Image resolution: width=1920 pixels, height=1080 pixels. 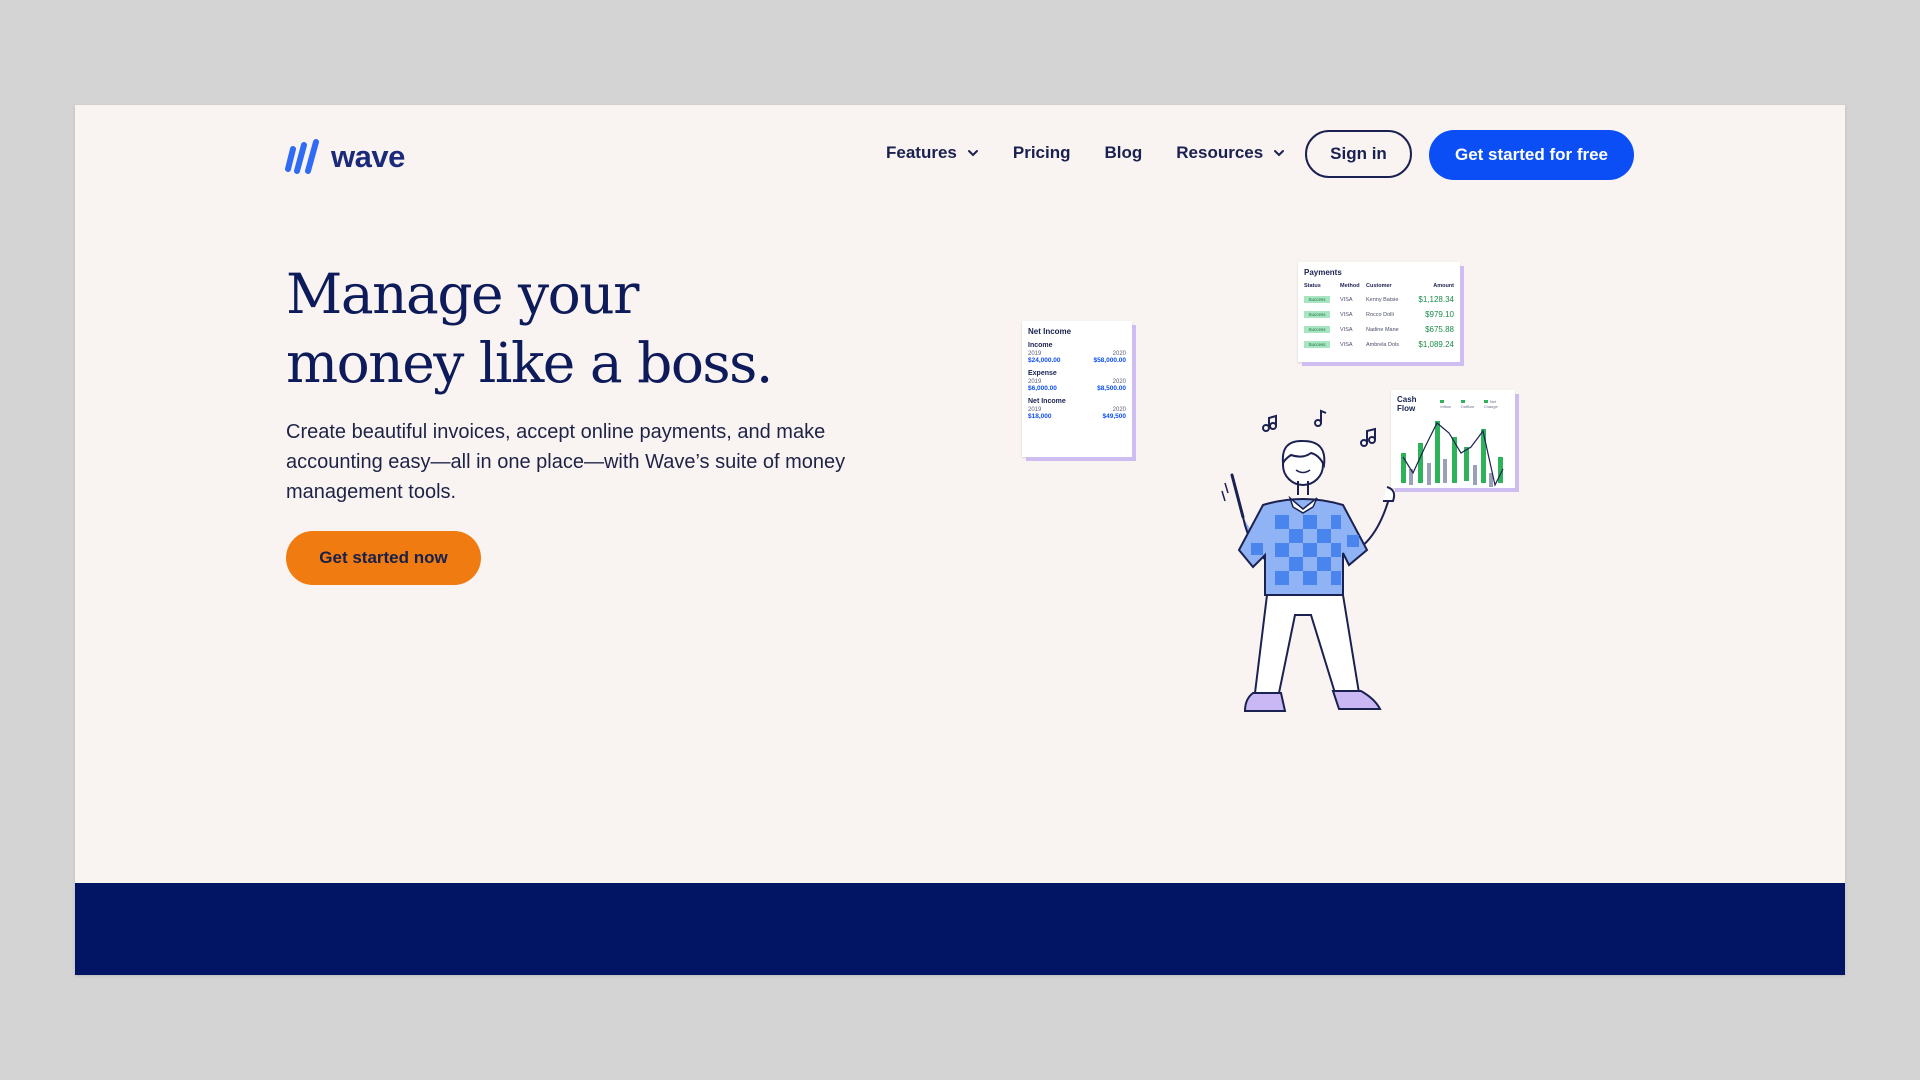 I want to click on nav-item-resources: Resources, so click(x=1230, y=153).